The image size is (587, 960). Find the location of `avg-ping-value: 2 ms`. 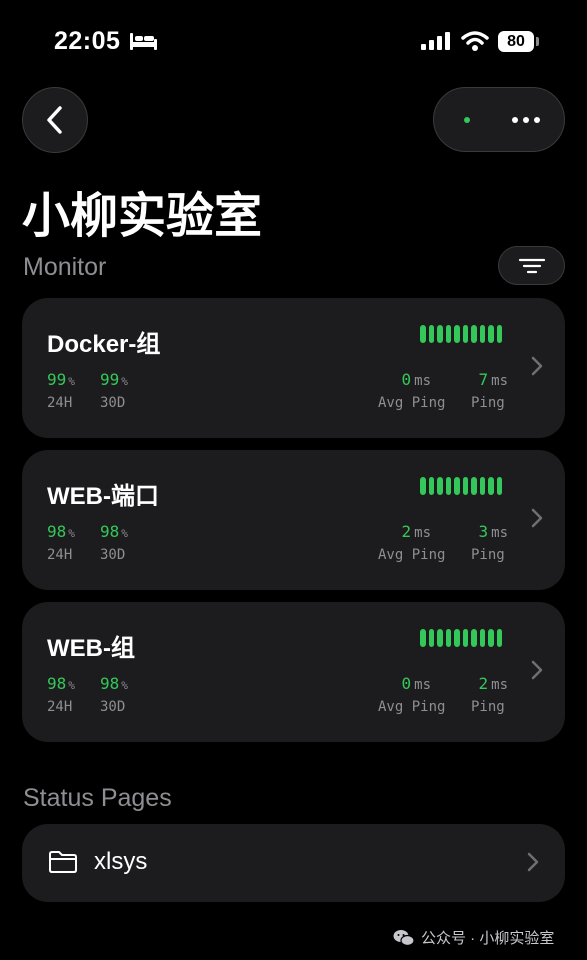

avg-ping-value: 2 ms is located at coordinates (416, 531).